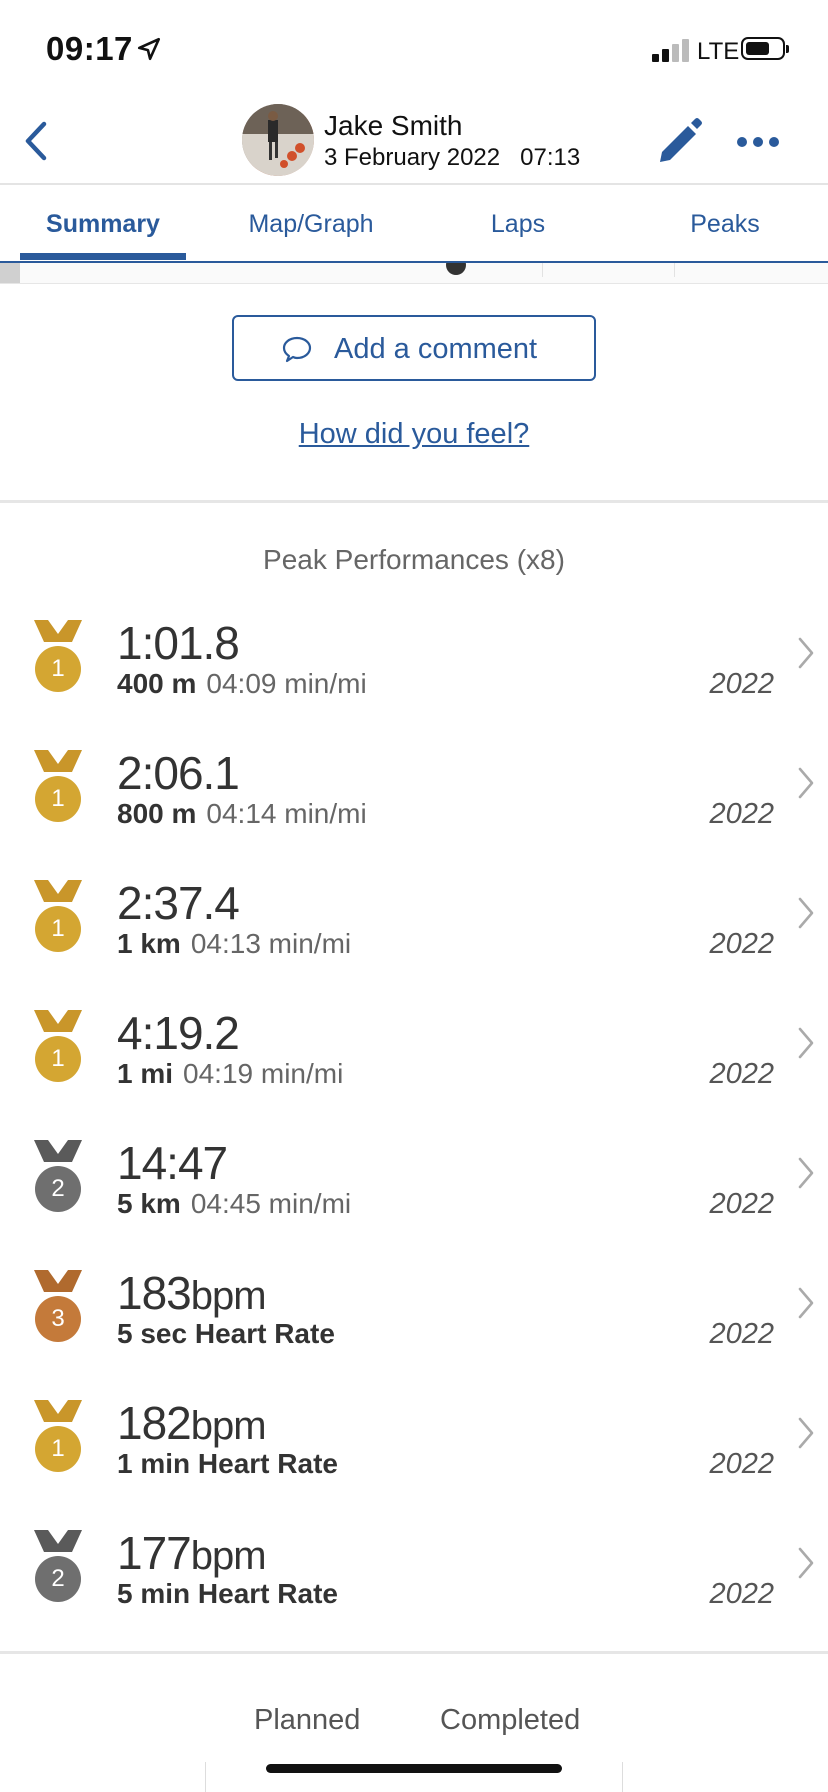 Image resolution: width=828 pixels, height=1792 pixels. I want to click on peak-metric: 5 min Heart Rate, so click(232, 1594).